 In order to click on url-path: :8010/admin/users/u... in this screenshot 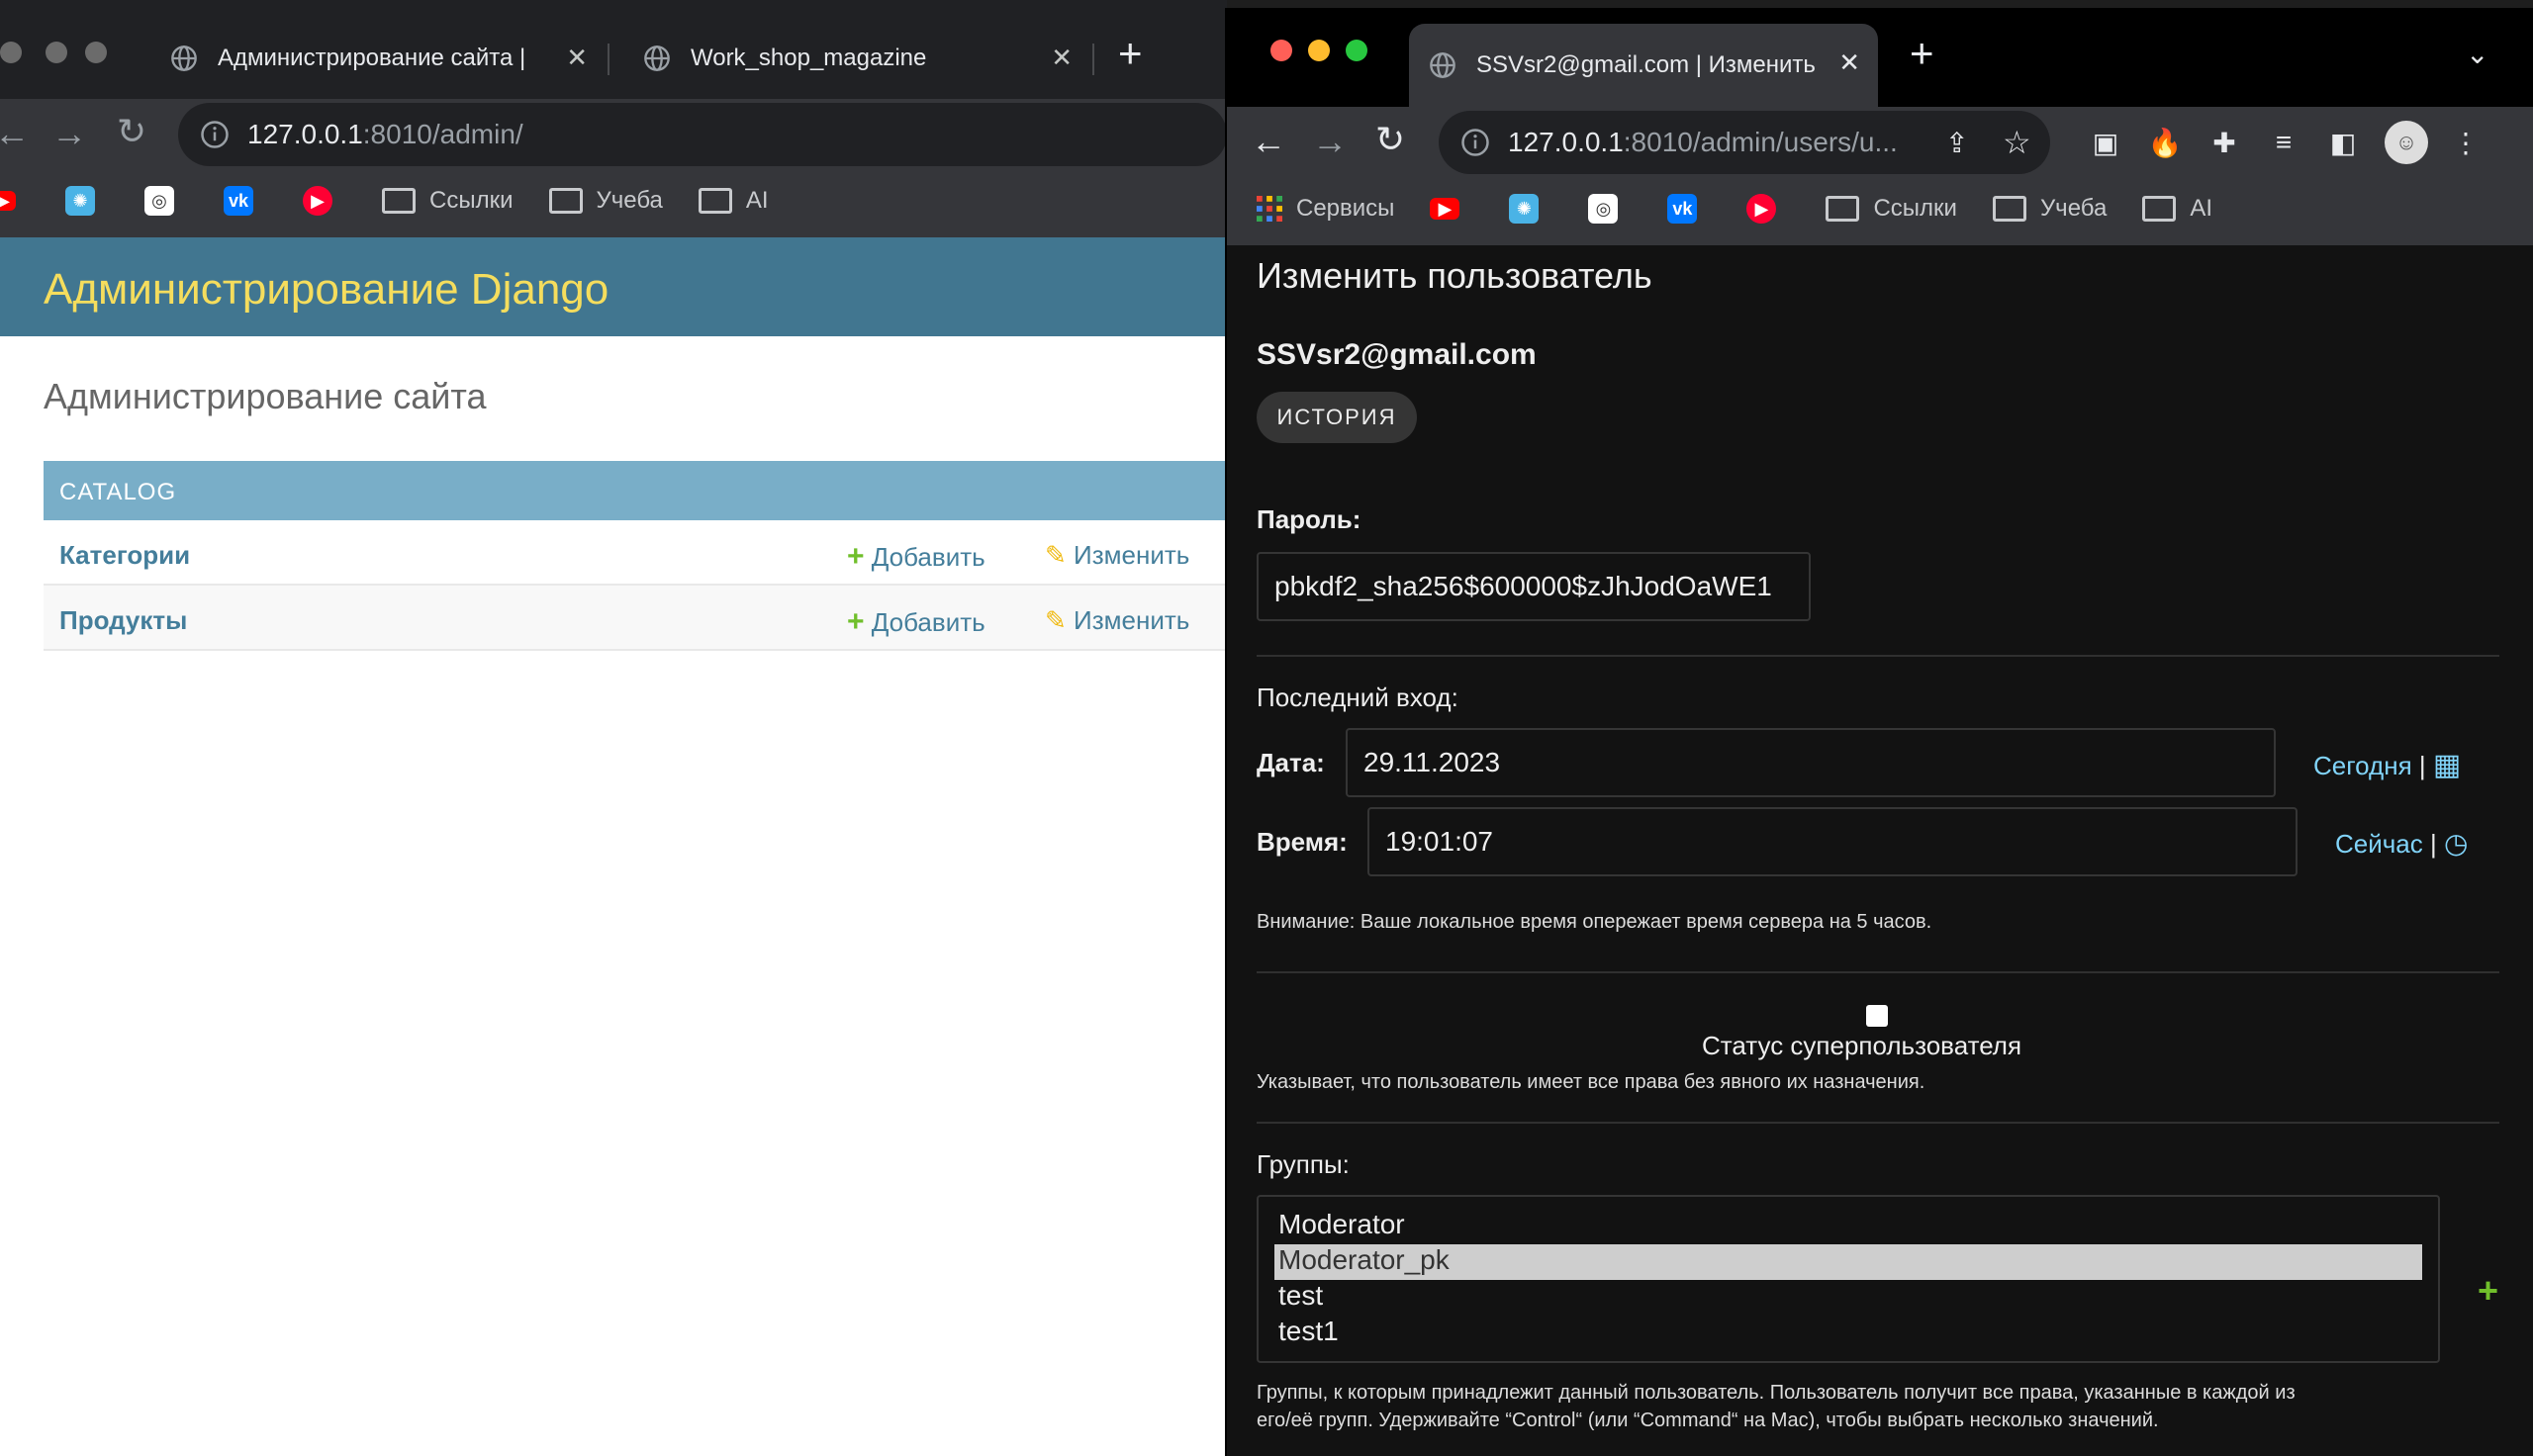, I will do `click(1760, 142)`.